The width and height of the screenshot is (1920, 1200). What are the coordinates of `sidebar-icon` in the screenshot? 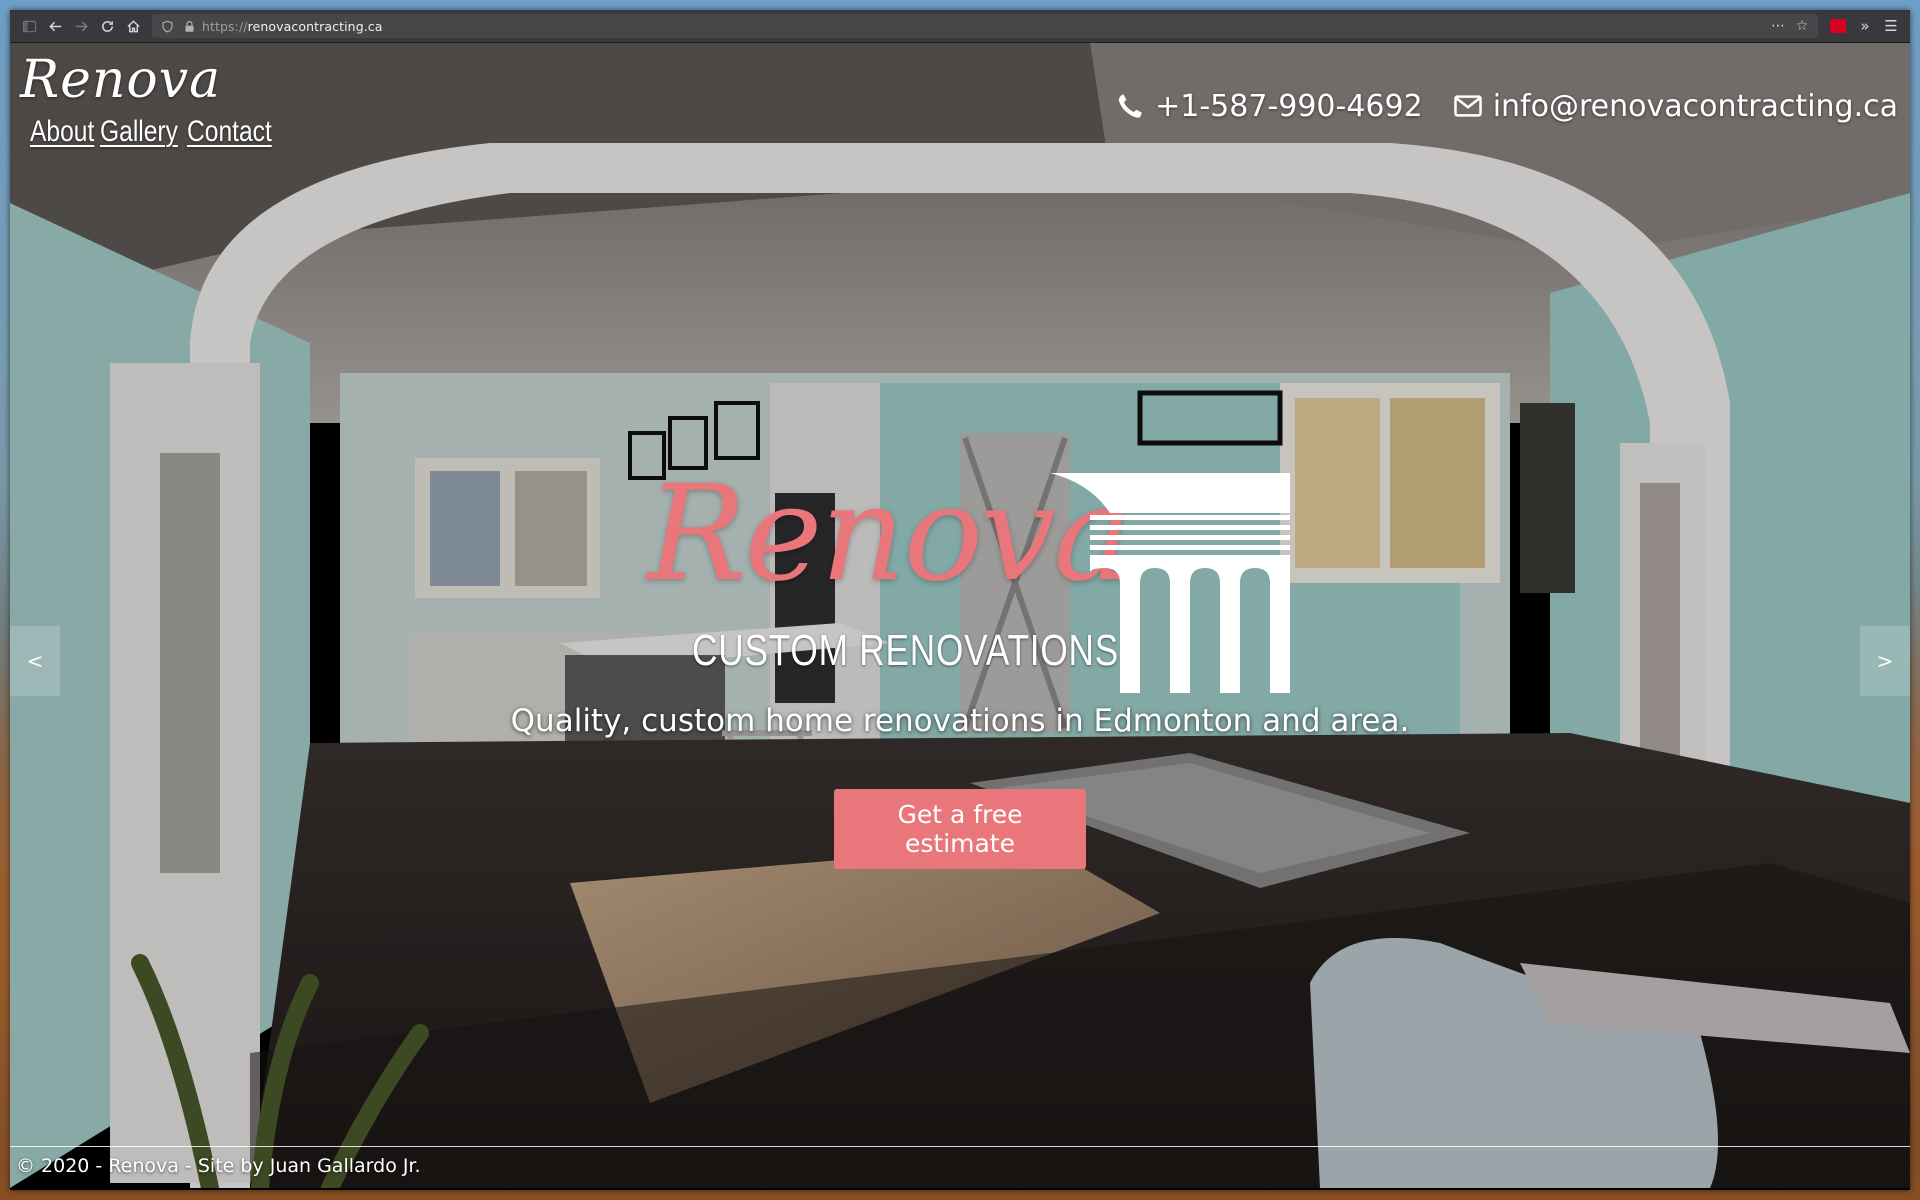 It's located at (29, 26).